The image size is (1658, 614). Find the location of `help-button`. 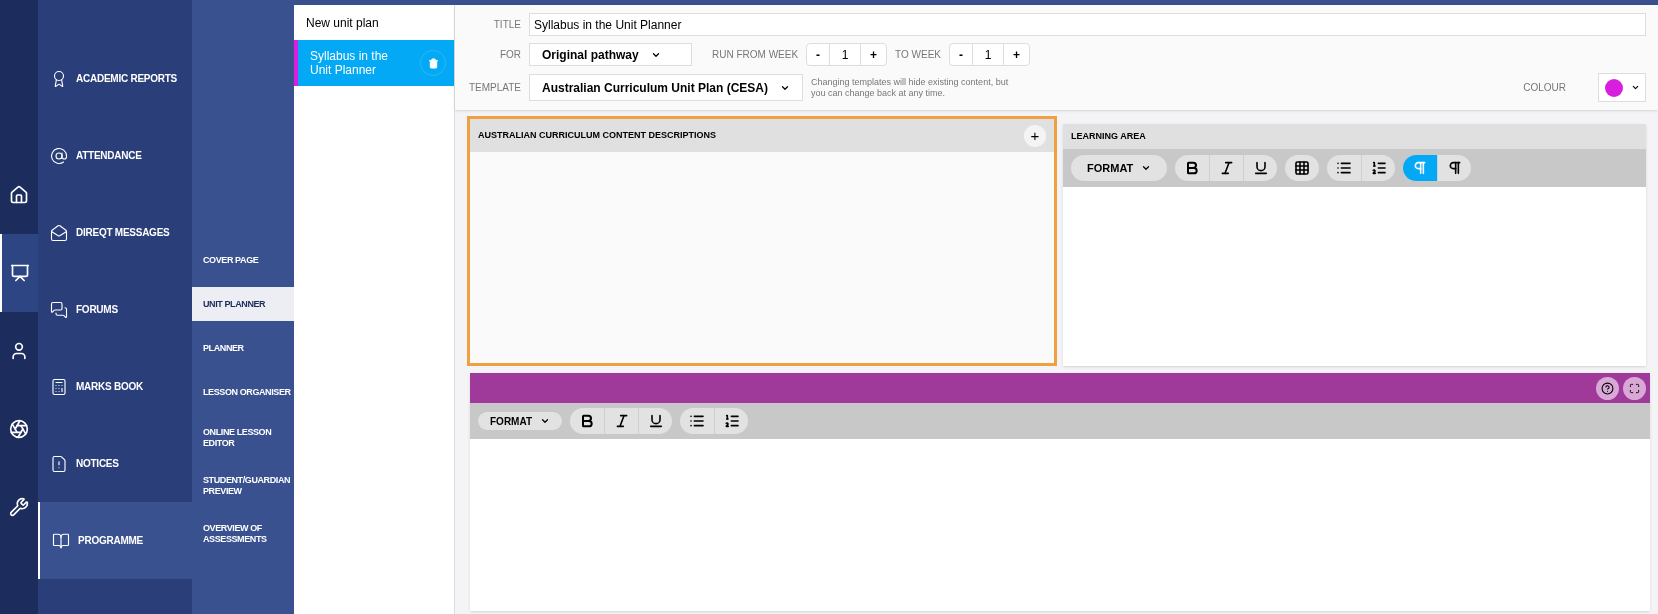

help-button is located at coordinates (1607, 388).